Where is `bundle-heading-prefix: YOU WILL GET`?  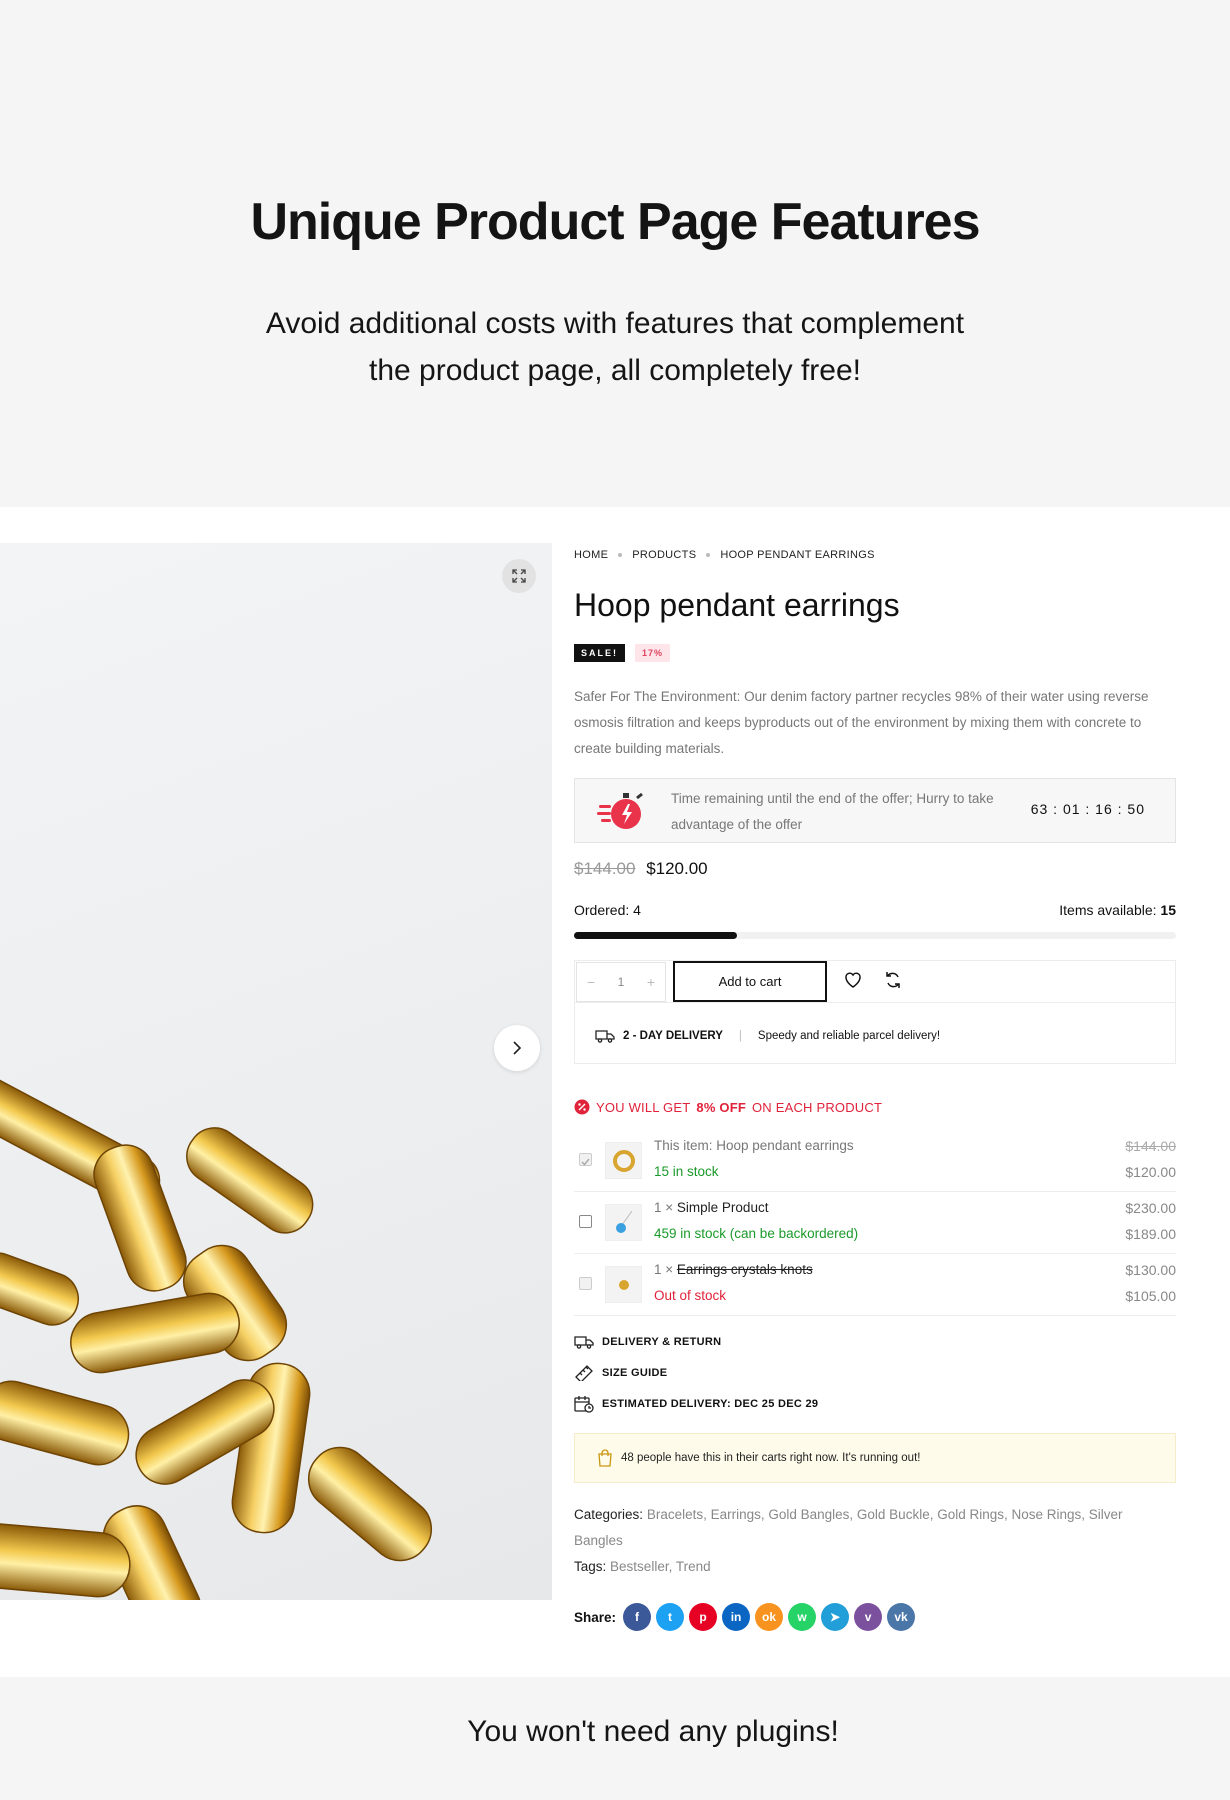 bundle-heading-prefix: YOU WILL GET is located at coordinates (643, 1107).